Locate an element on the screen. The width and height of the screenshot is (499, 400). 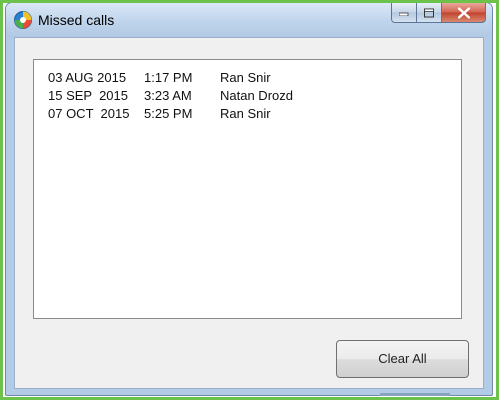
minimize-button is located at coordinates (404, 13).